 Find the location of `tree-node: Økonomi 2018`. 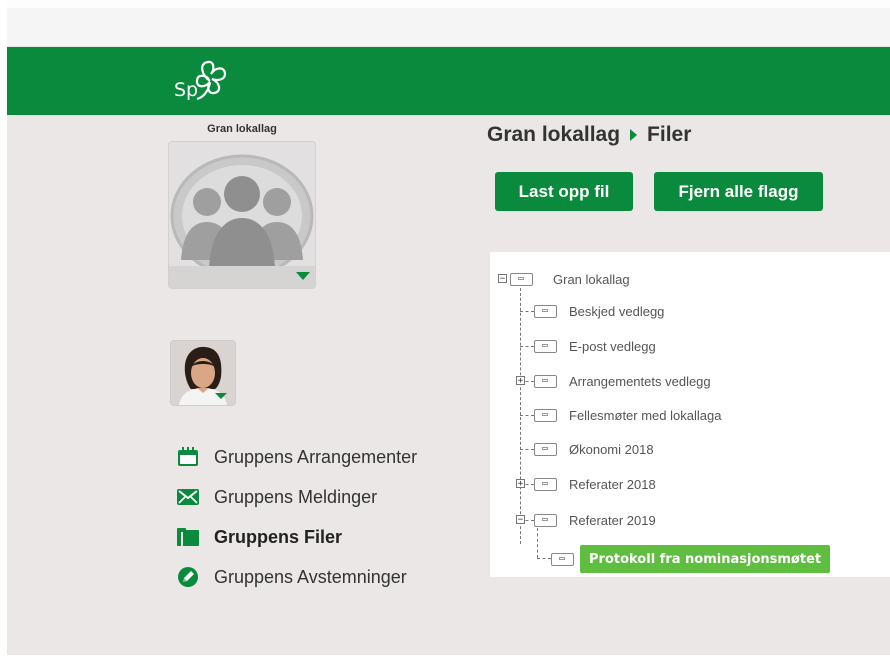

tree-node: Økonomi 2018 is located at coordinates (594, 449).